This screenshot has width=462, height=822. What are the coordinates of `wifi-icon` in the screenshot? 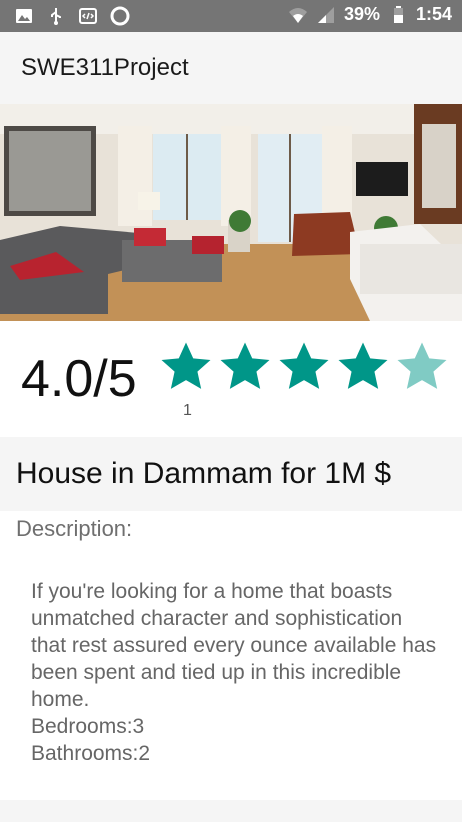 It's located at (297, 15).